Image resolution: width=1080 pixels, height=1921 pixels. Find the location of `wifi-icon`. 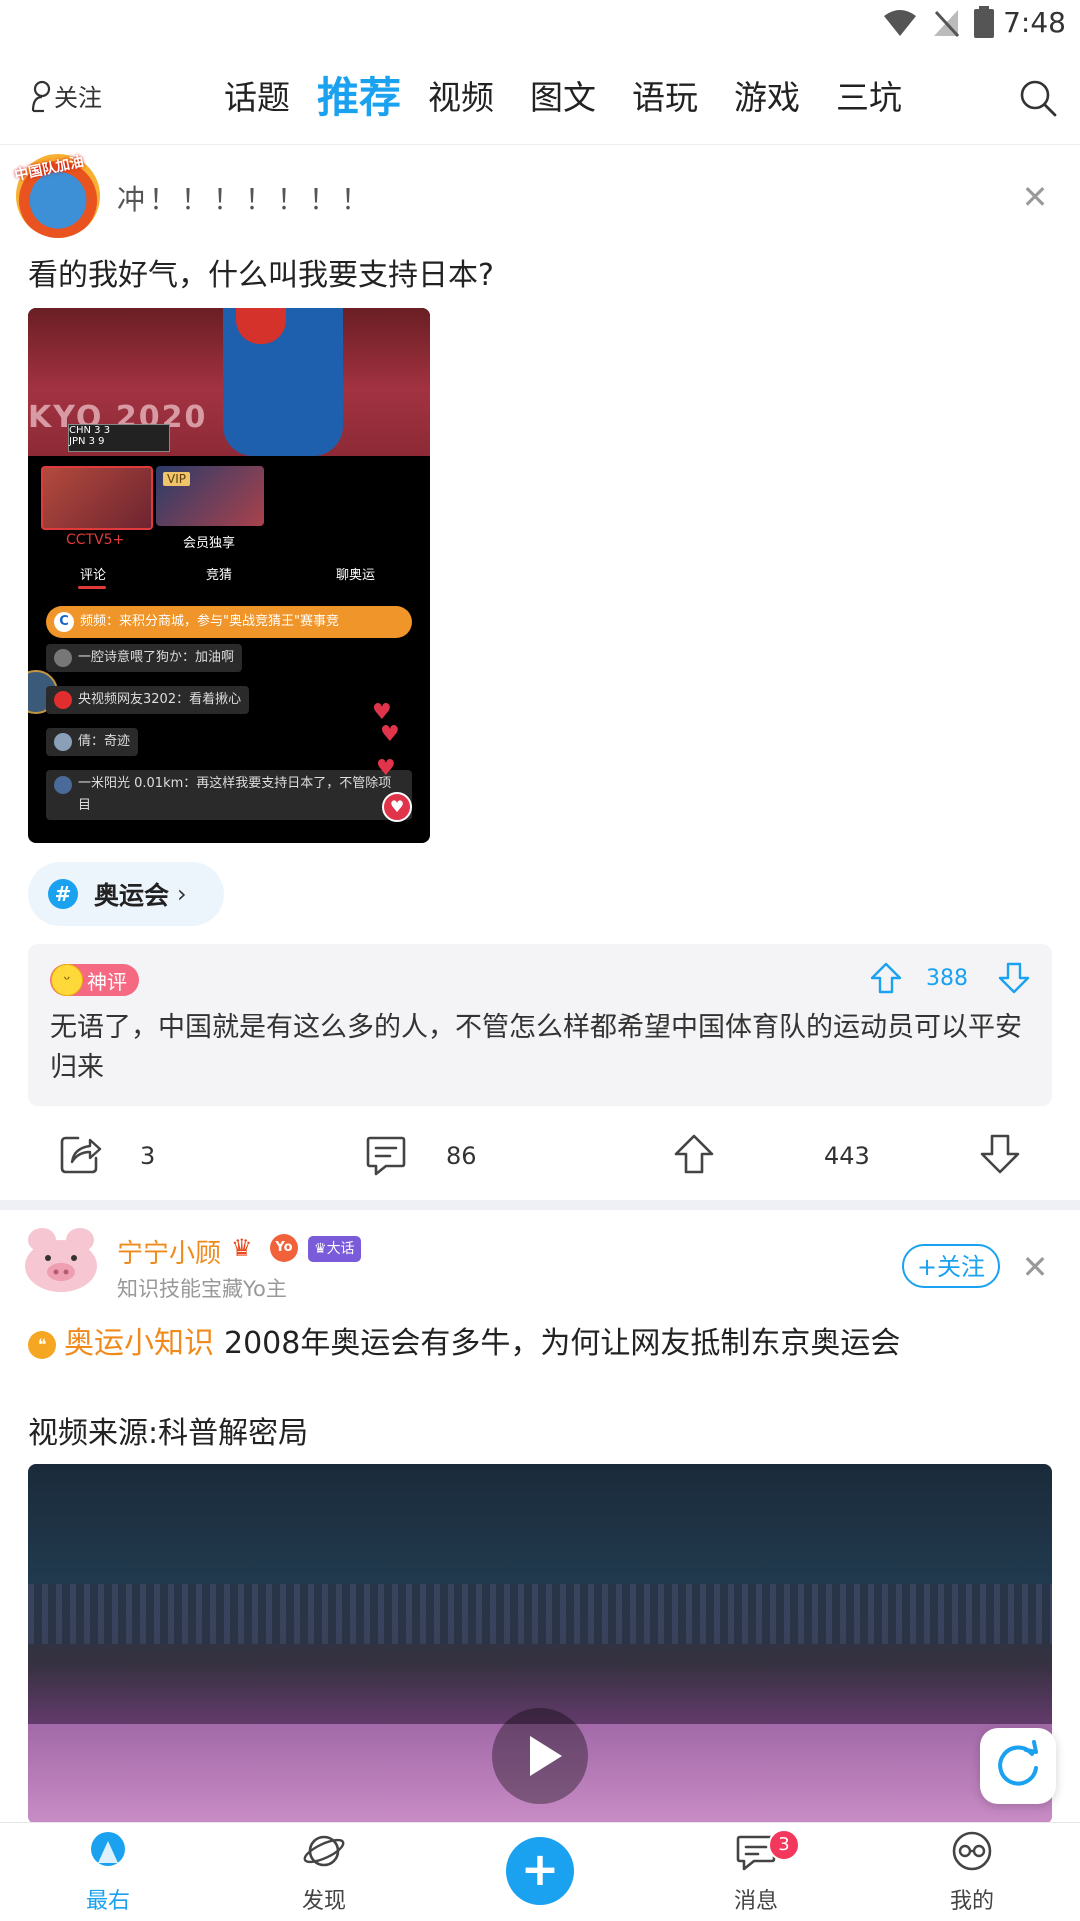

wifi-icon is located at coordinates (900, 23).